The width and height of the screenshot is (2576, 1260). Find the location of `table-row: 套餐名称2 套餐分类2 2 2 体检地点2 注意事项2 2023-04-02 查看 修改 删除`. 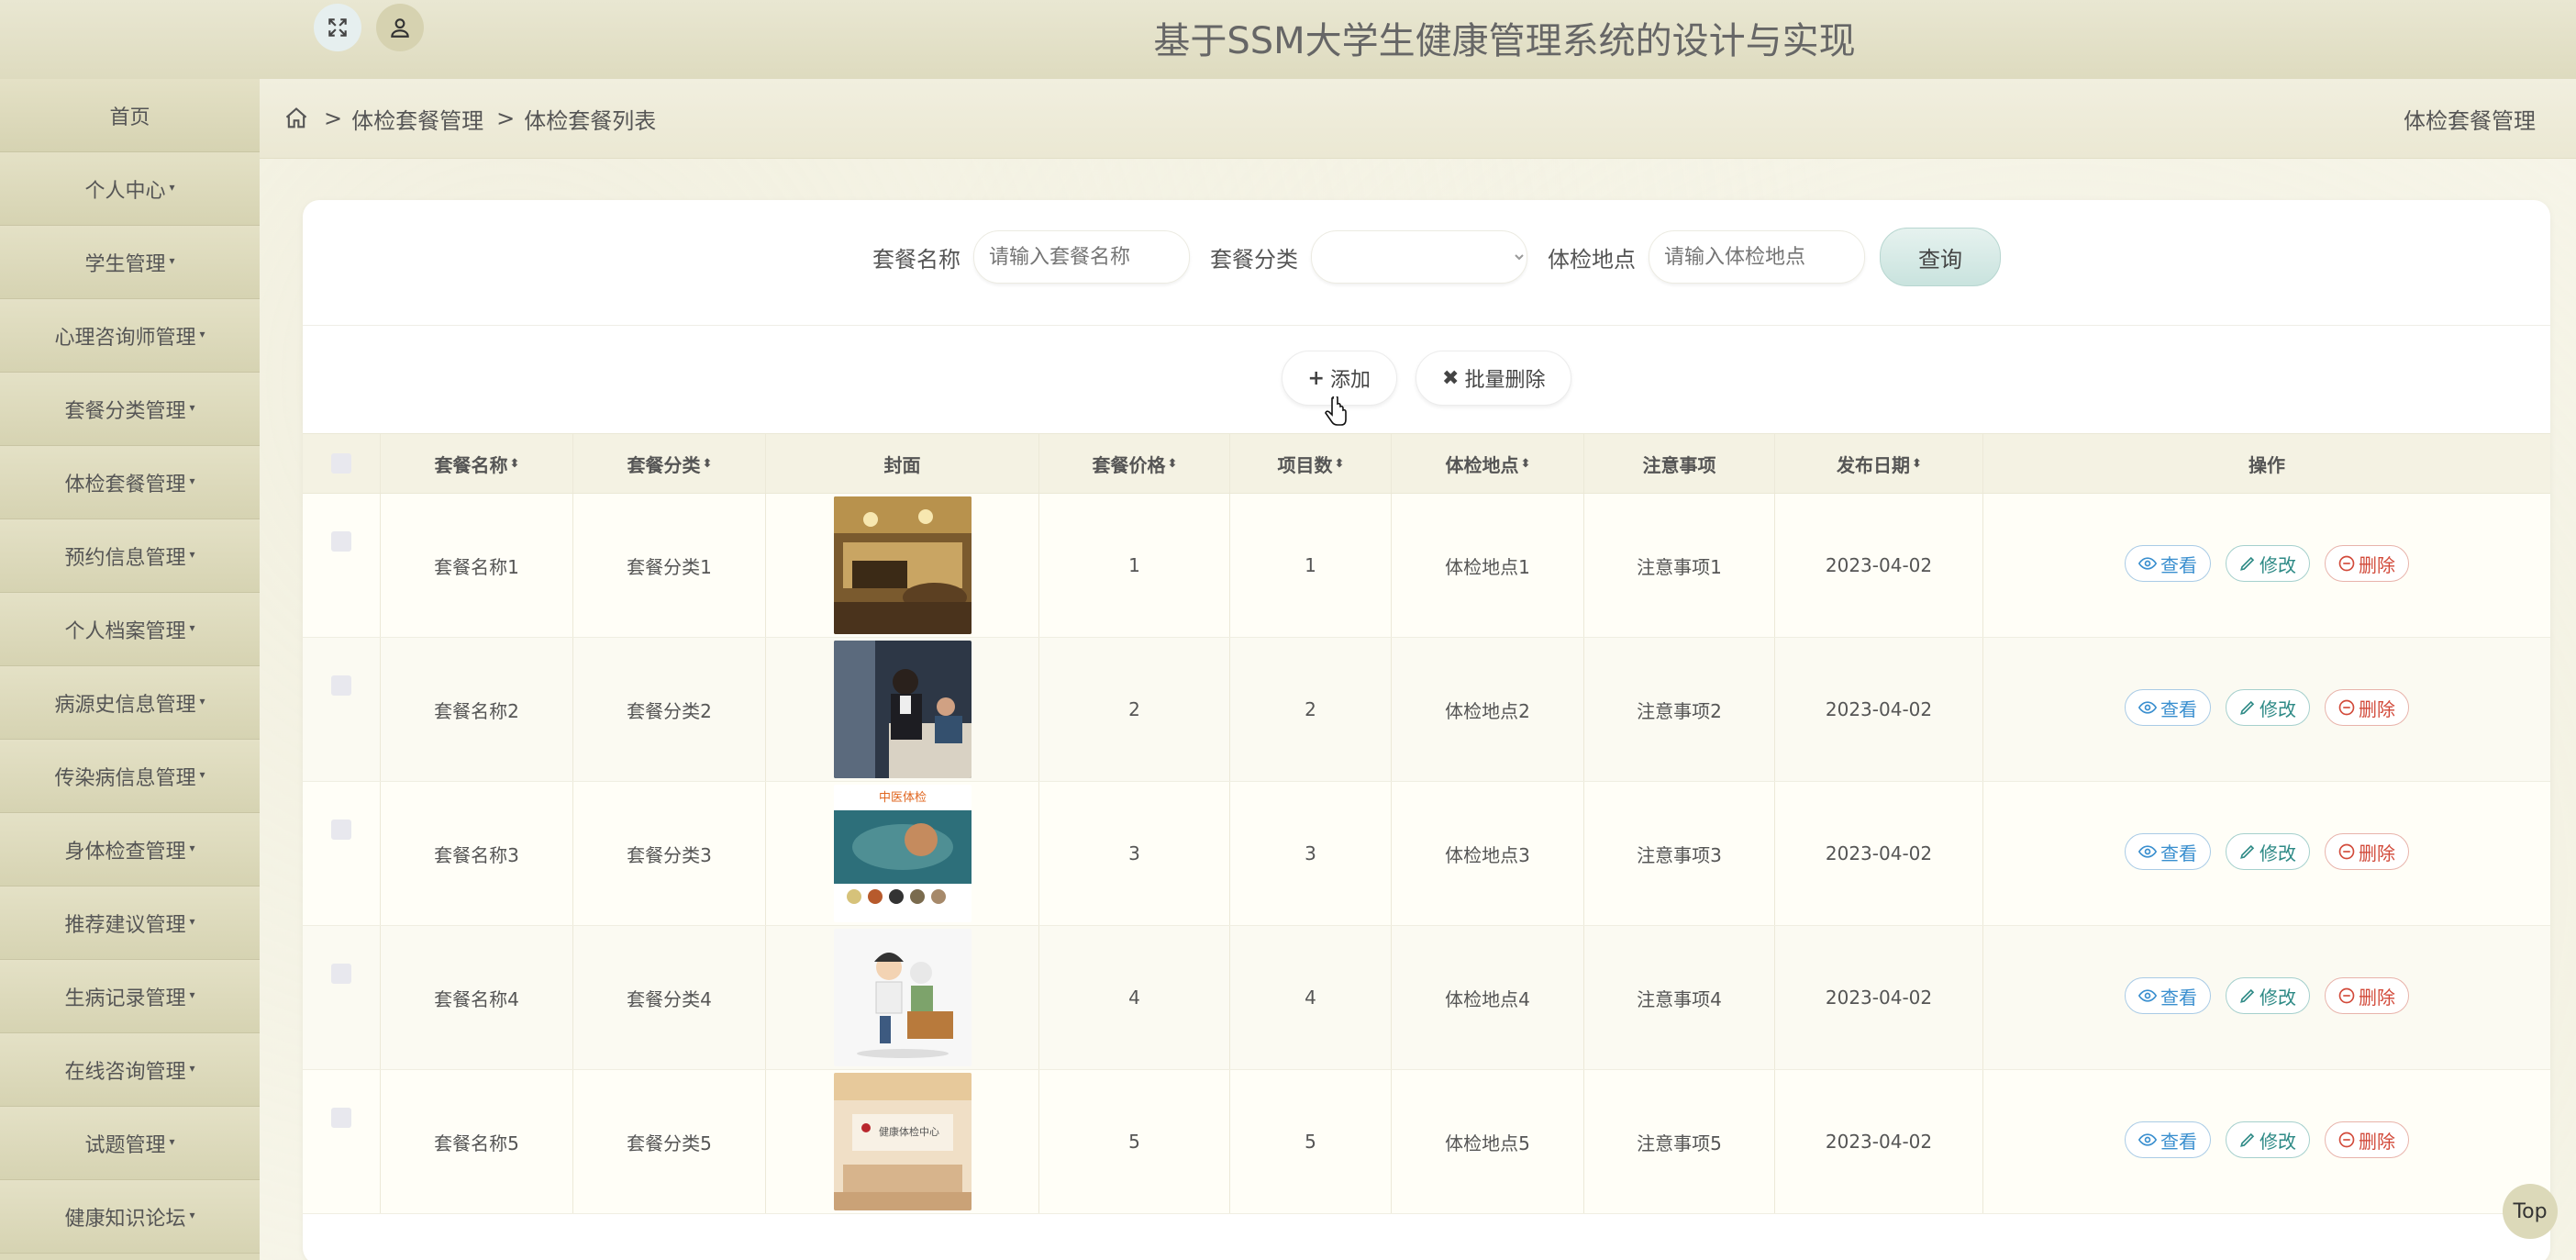

table-row: 套餐名称2 套餐分类2 2 2 体检地点2 注意事项2 2023-04-02 查看 修改 删除 is located at coordinates (1426, 710).